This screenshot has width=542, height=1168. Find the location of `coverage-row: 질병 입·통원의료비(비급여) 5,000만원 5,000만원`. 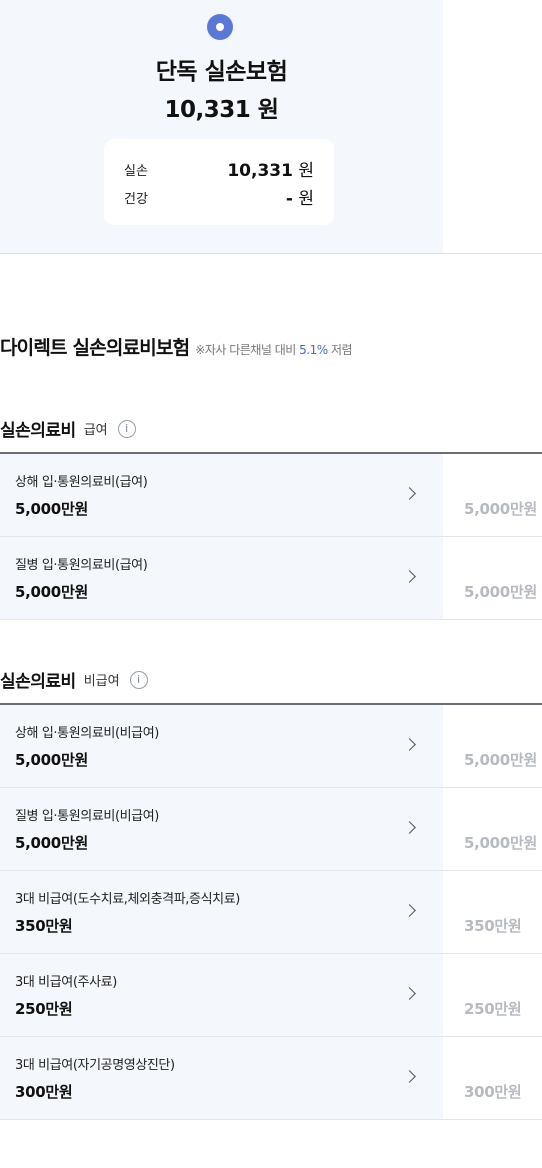

coverage-row: 질병 입·통원의료비(비급여) 5,000만원 5,000만원 is located at coordinates (271, 829).